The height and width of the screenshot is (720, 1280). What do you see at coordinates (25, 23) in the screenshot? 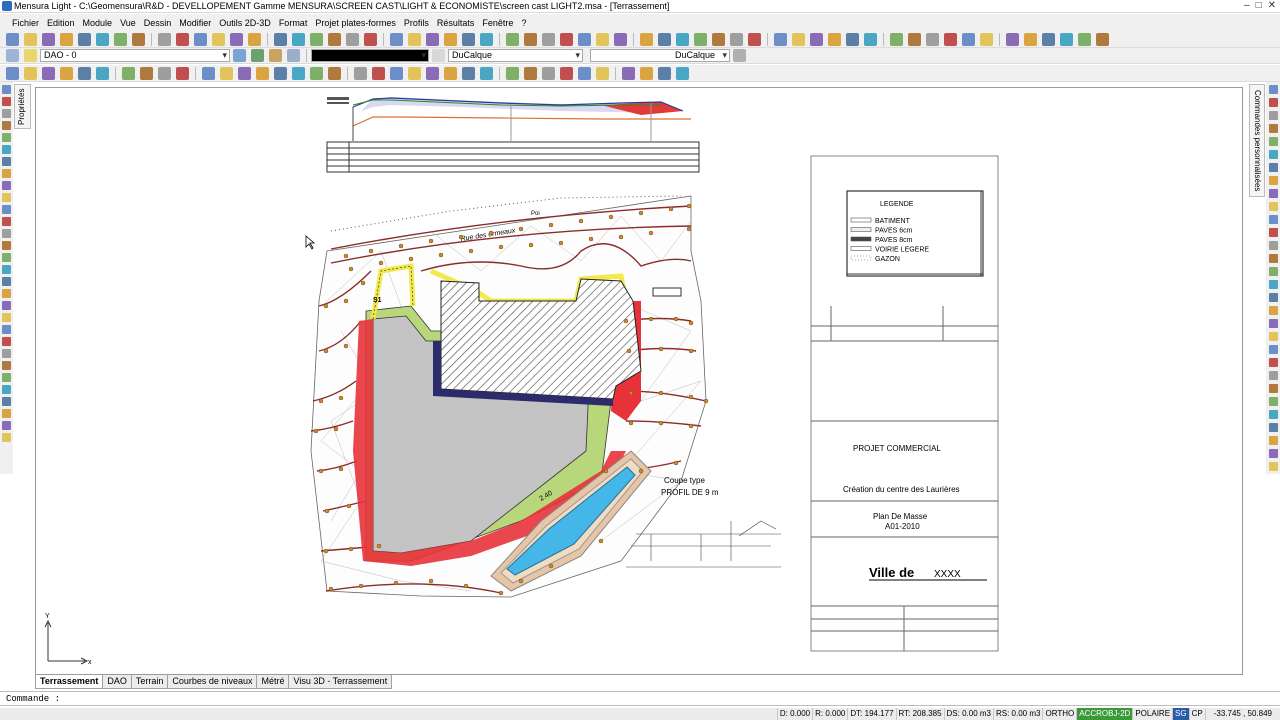
I see `menu-item: Fichier` at bounding box center [25, 23].